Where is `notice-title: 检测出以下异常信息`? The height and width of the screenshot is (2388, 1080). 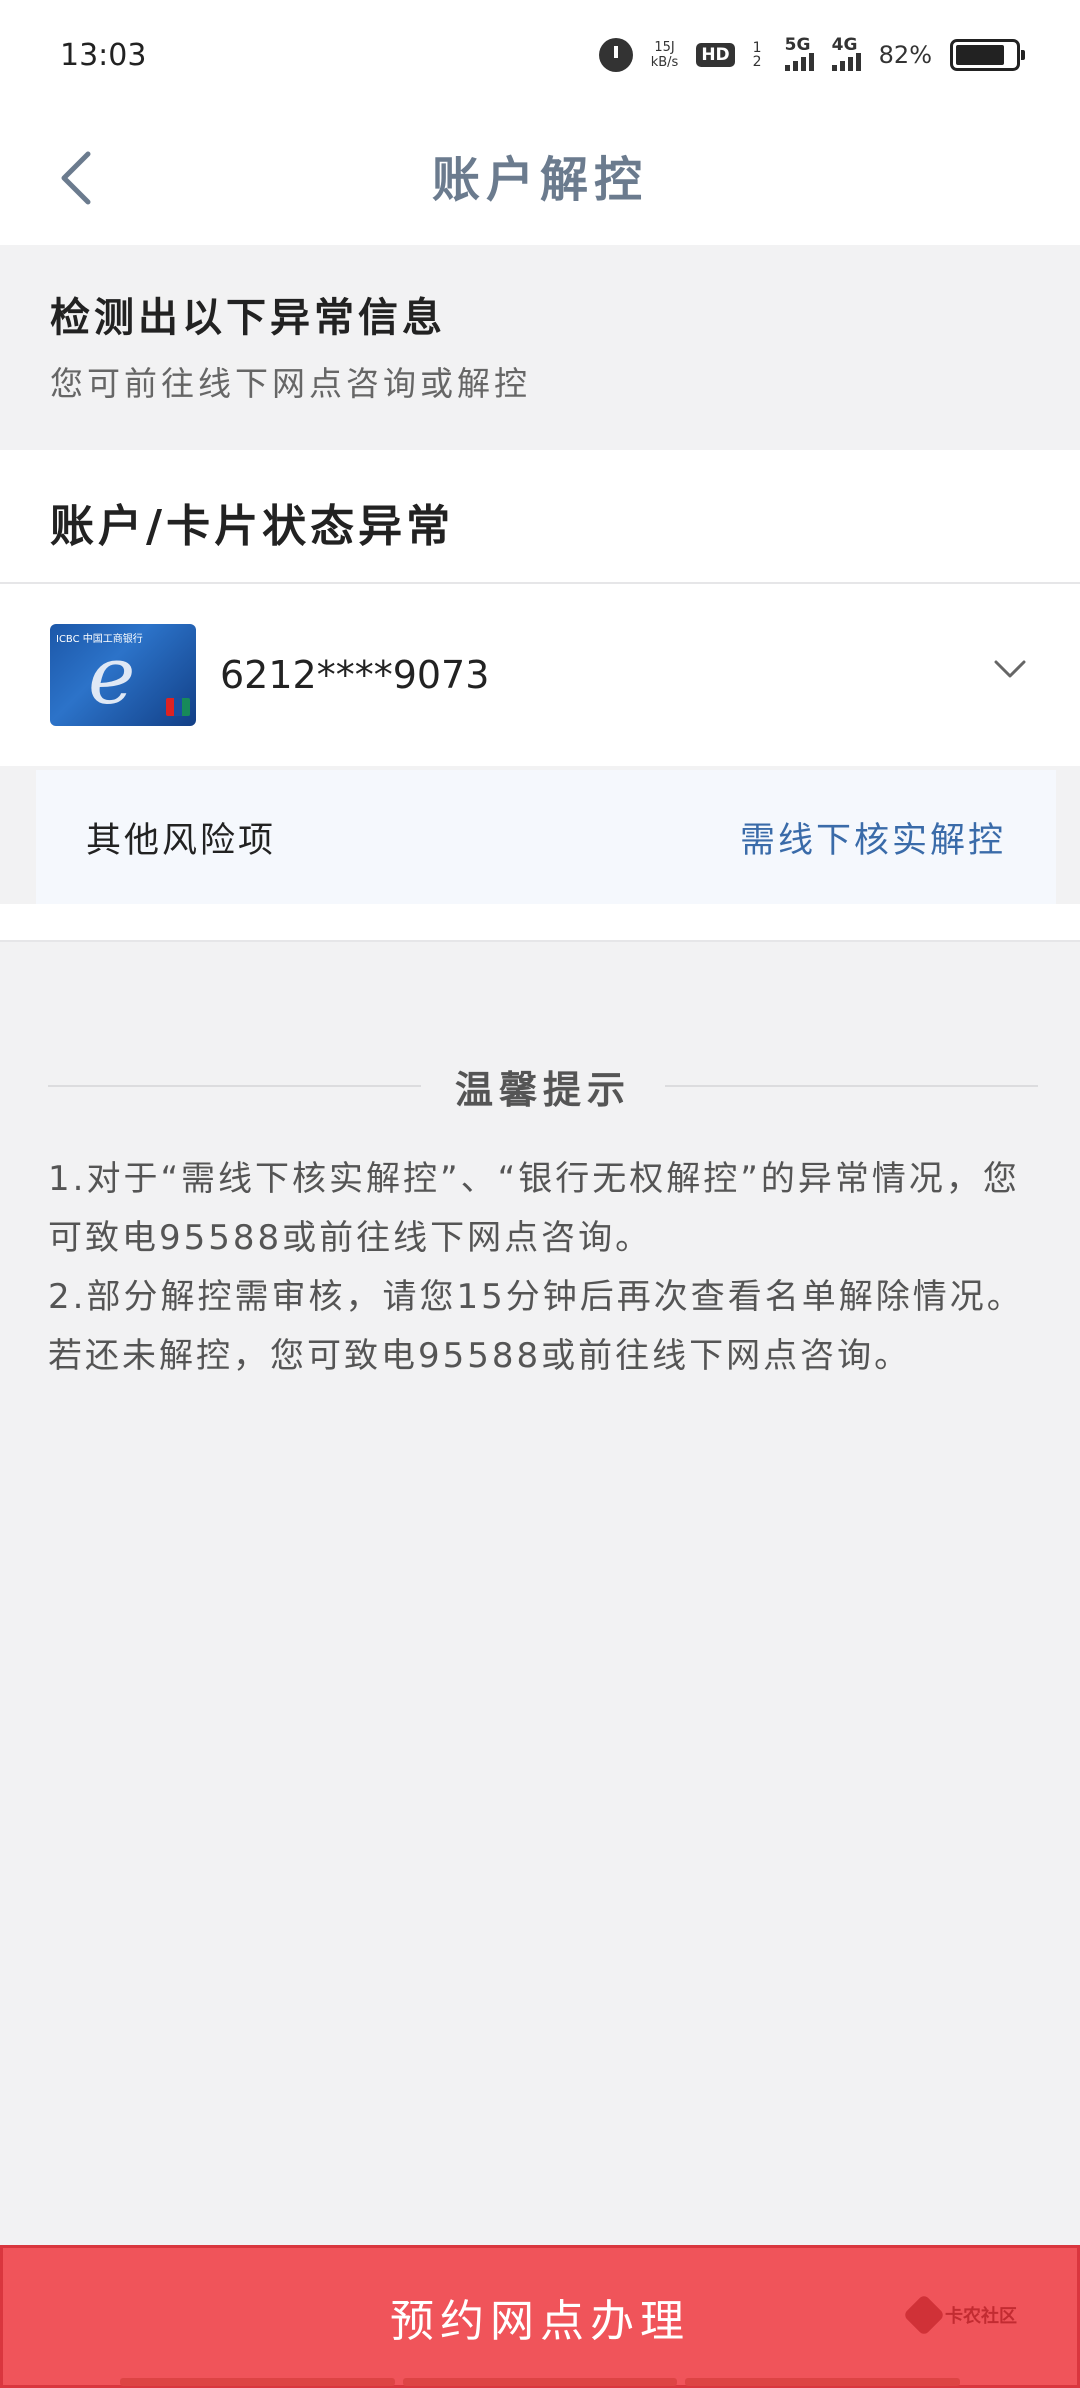
notice-title: 检测出以下异常信息 is located at coordinates (248, 318).